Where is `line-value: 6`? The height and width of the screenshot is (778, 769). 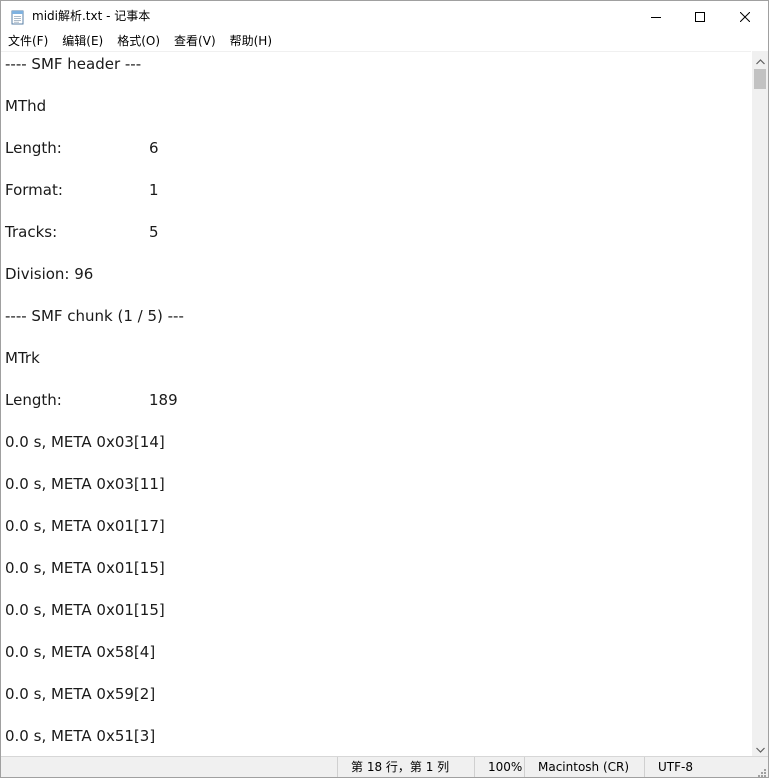
line-value: 6 is located at coordinates (154, 148).